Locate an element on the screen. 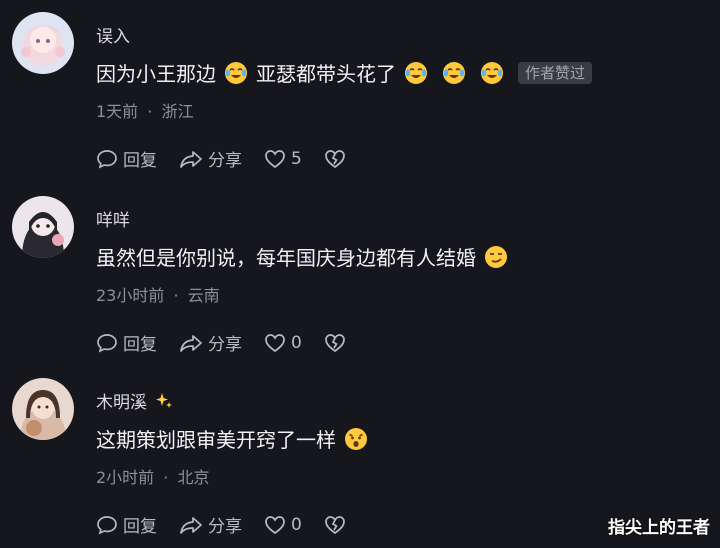  comment-location: 浙江 is located at coordinates (177, 111).